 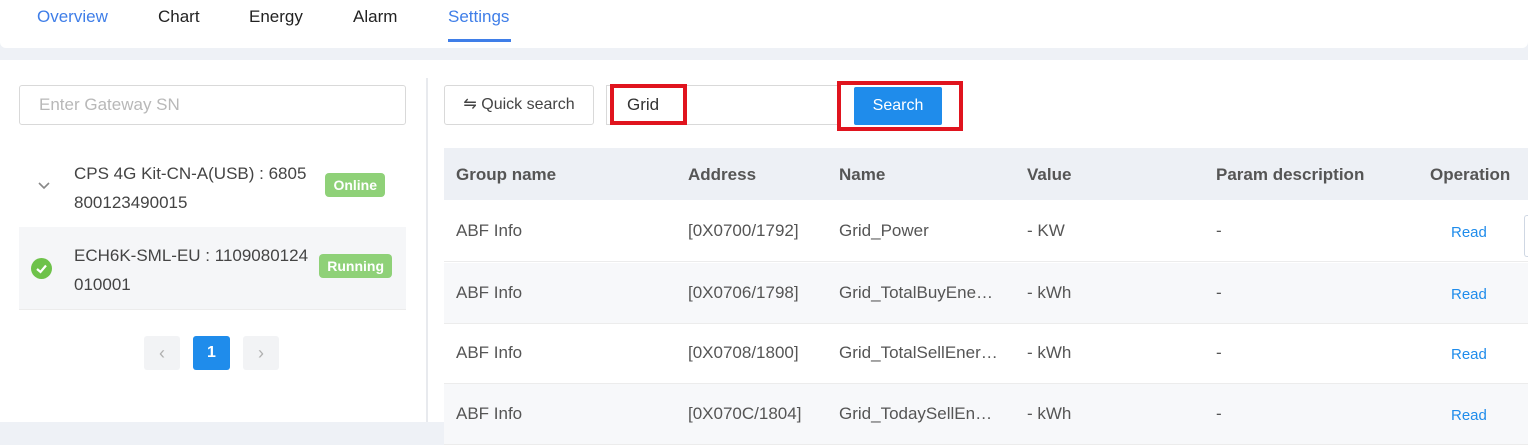 I want to click on chevron-down-icon, so click(x=44, y=186).